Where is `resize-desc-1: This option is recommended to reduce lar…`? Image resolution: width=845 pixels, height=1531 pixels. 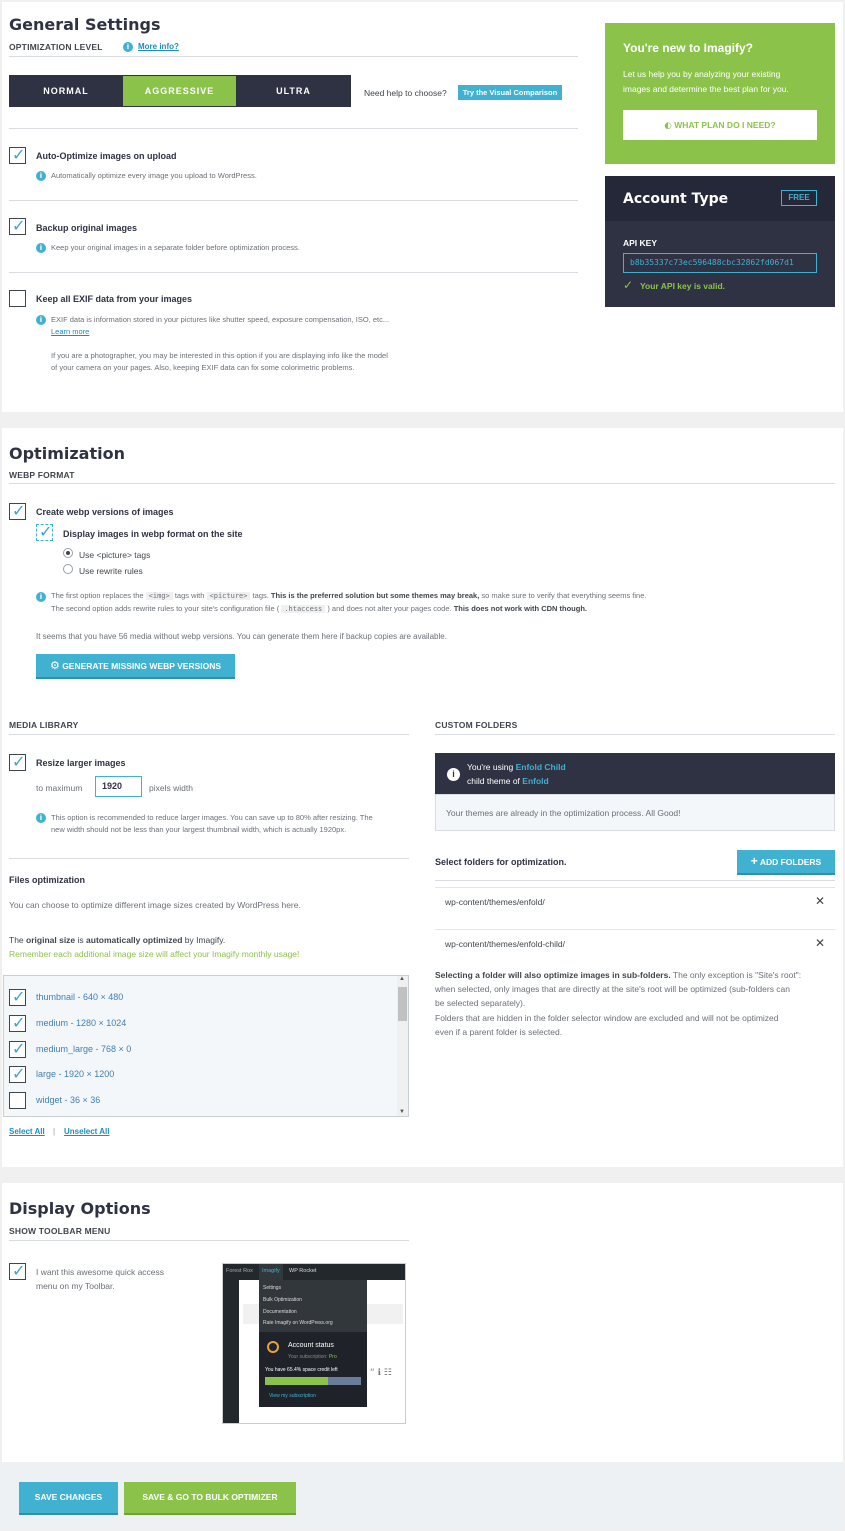
resize-desc-1: This option is recommended to reduce lar… is located at coordinates (212, 817).